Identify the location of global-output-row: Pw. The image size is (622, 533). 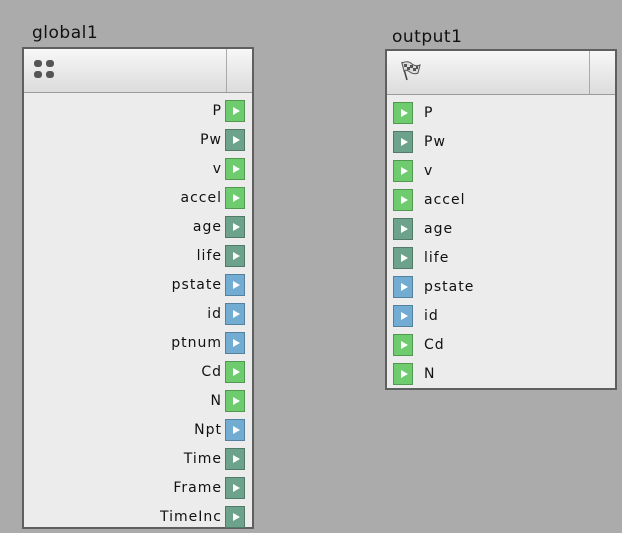
(138, 140).